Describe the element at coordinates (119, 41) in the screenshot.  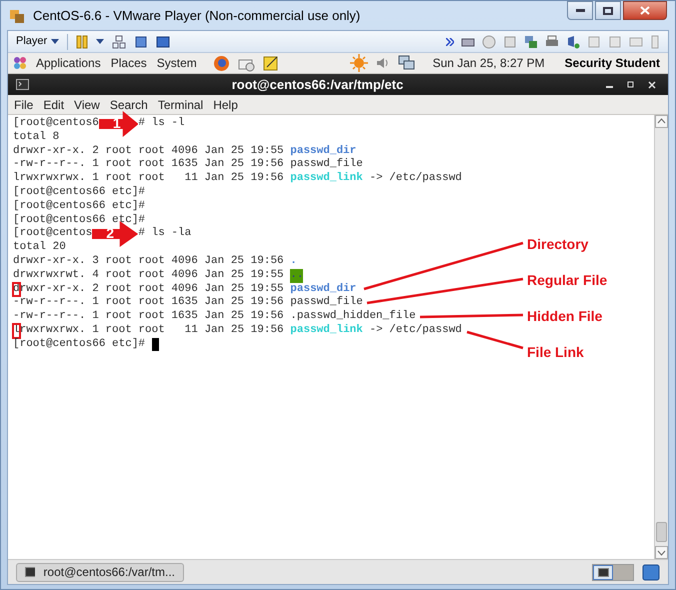
I see `network-nodes-icon` at that location.